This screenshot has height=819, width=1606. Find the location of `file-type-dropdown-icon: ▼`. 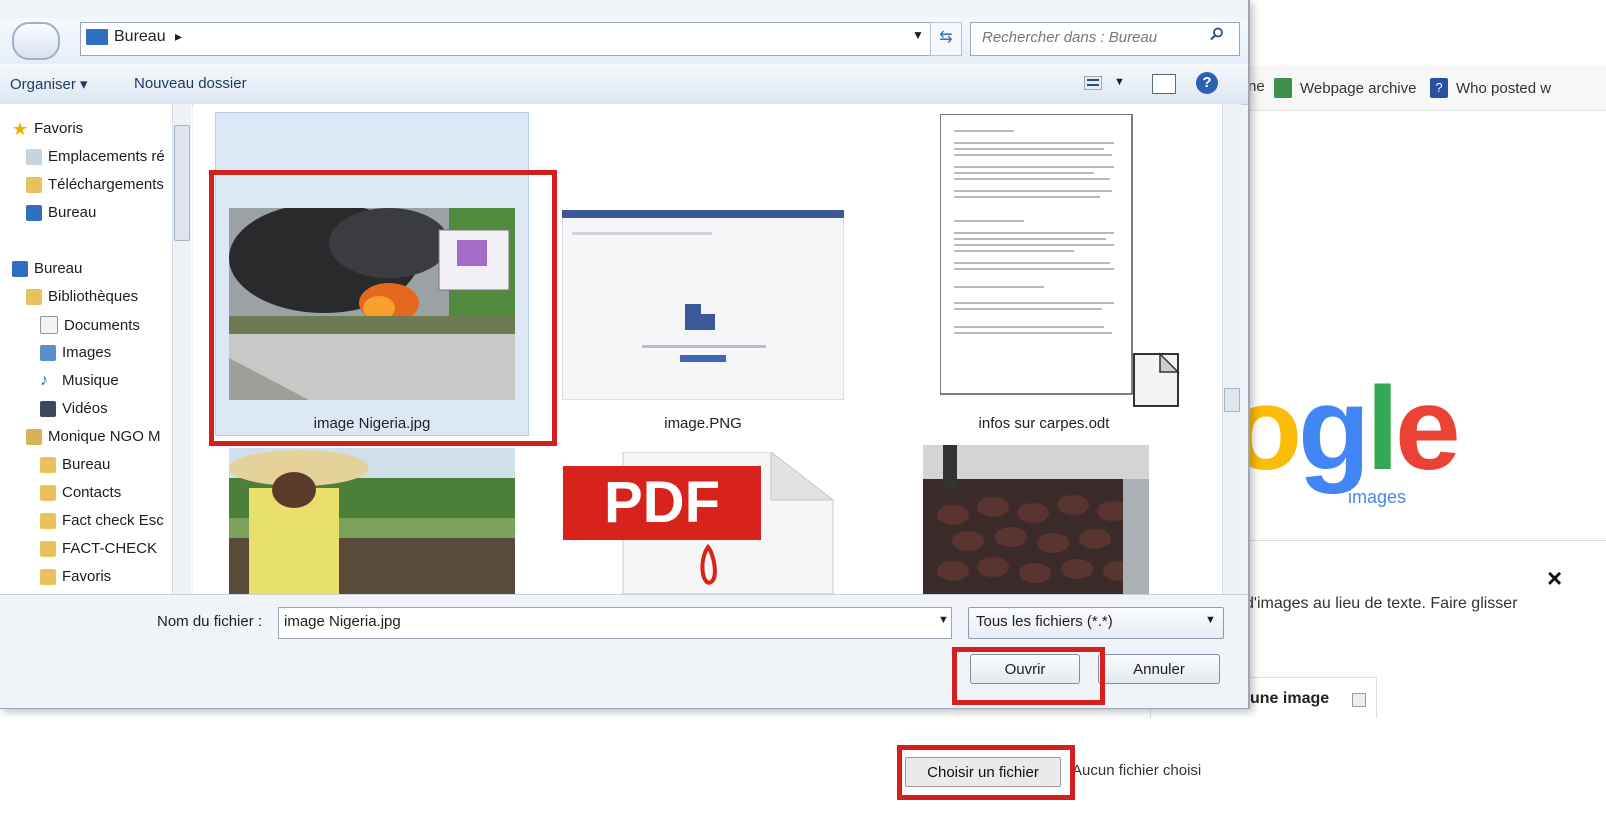

file-type-dropdown-icon: ▼ is located at coordinates (1210, 620).